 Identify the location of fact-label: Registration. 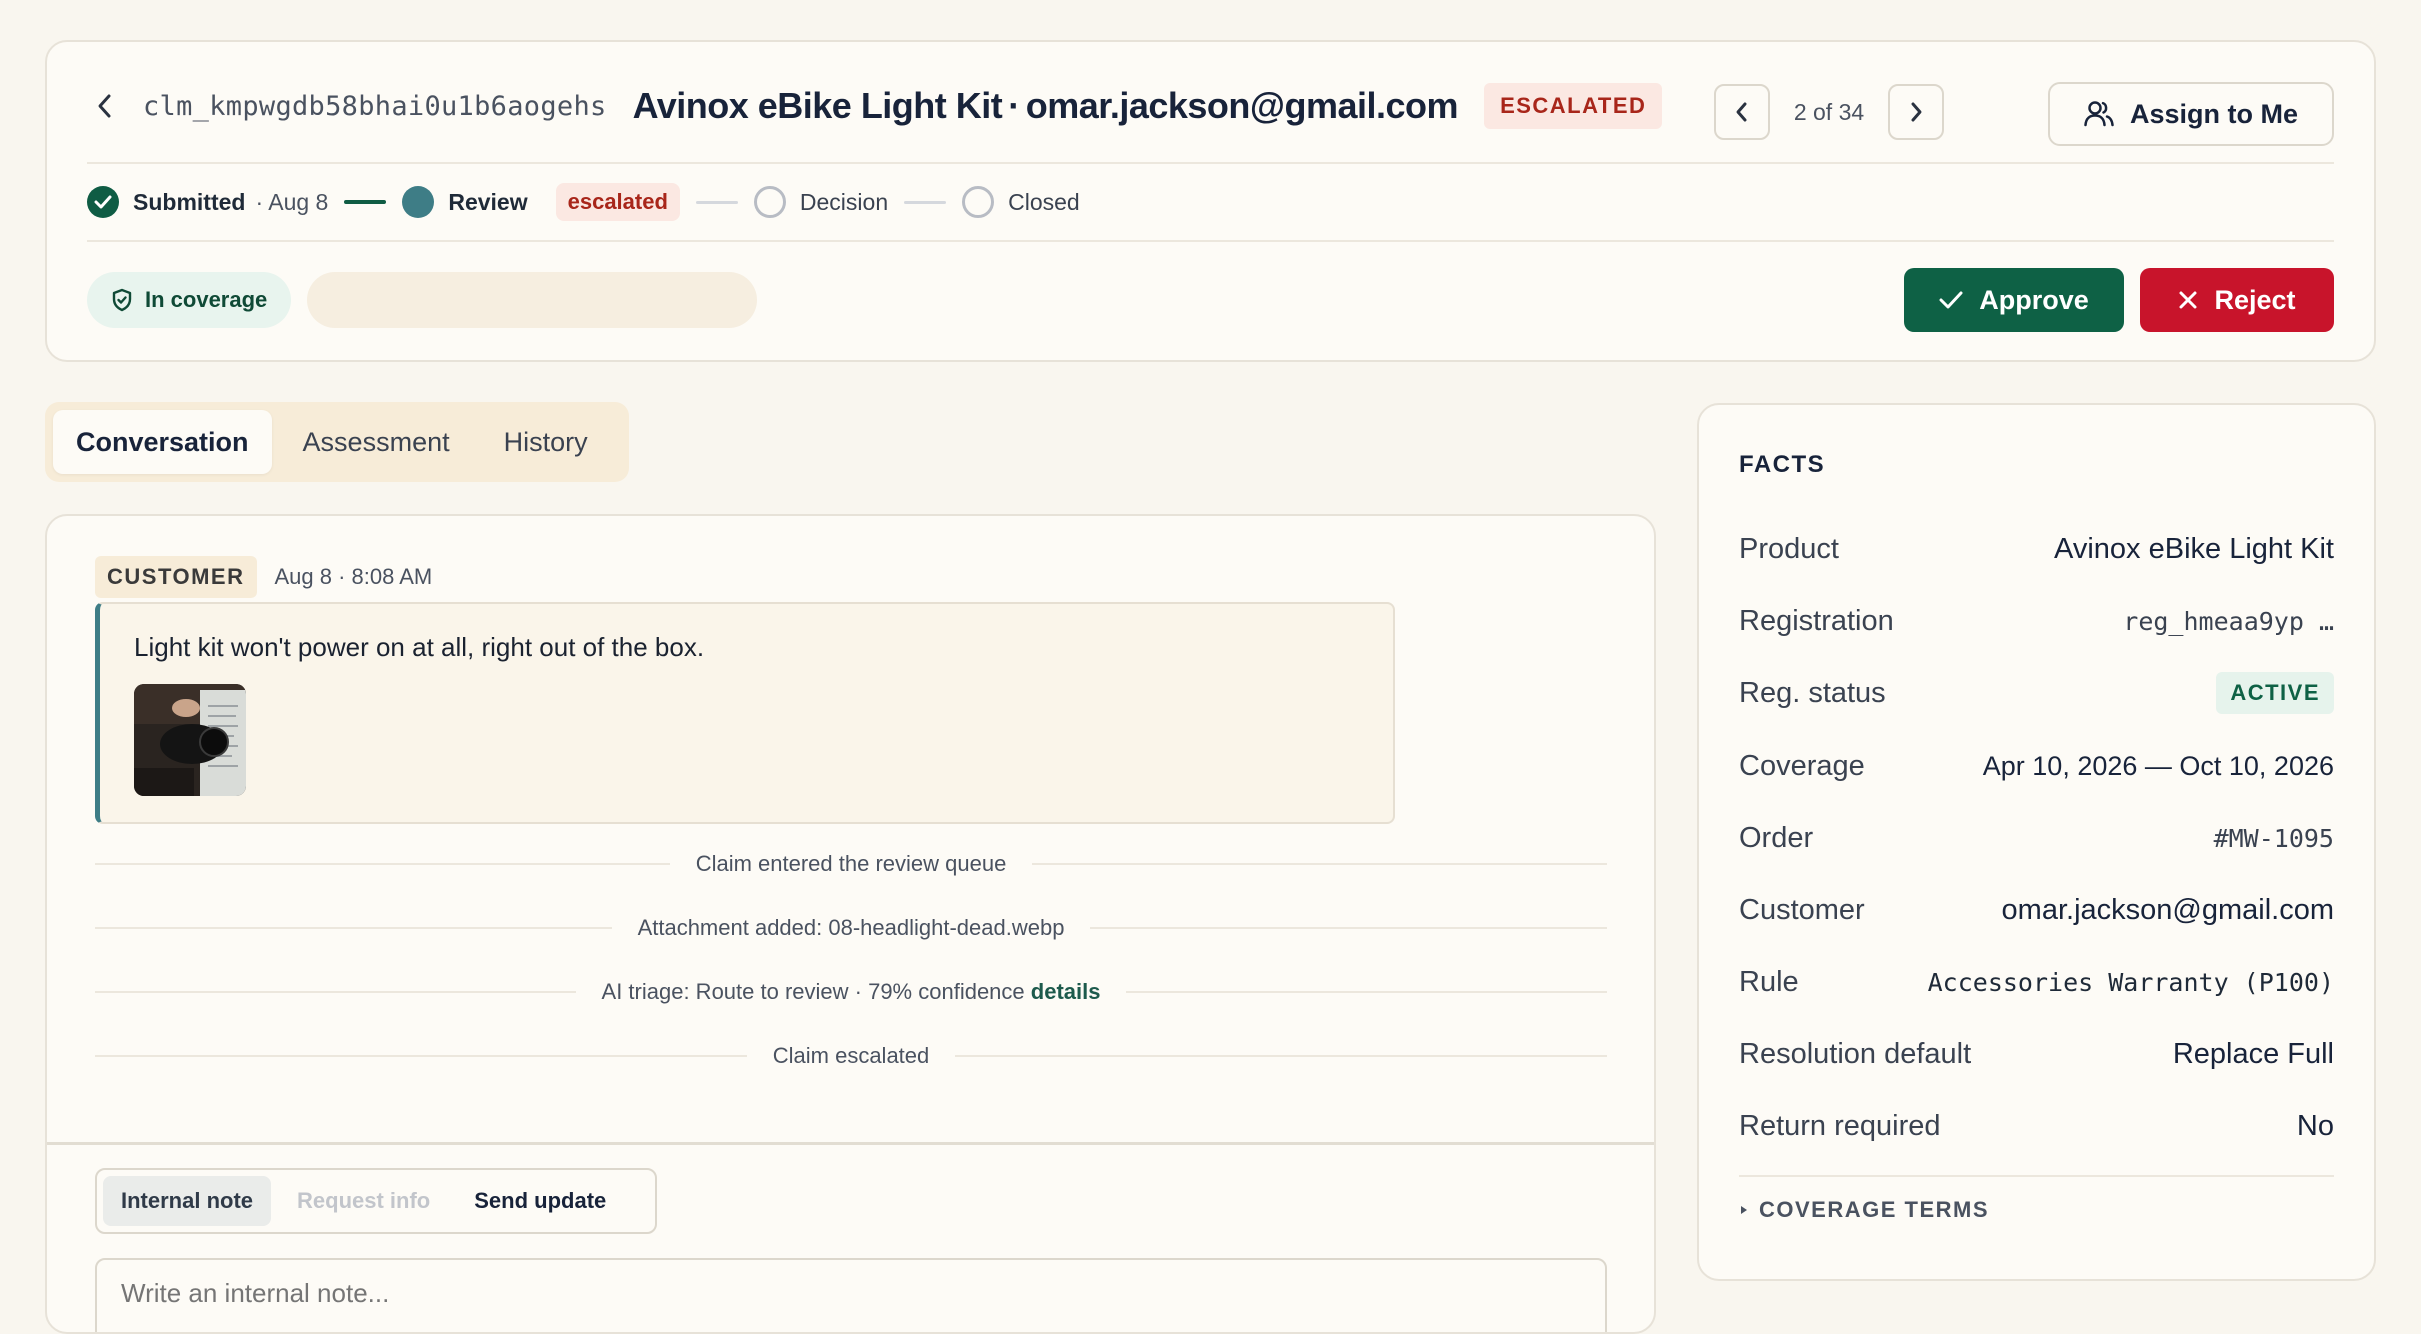
(1816, 620).